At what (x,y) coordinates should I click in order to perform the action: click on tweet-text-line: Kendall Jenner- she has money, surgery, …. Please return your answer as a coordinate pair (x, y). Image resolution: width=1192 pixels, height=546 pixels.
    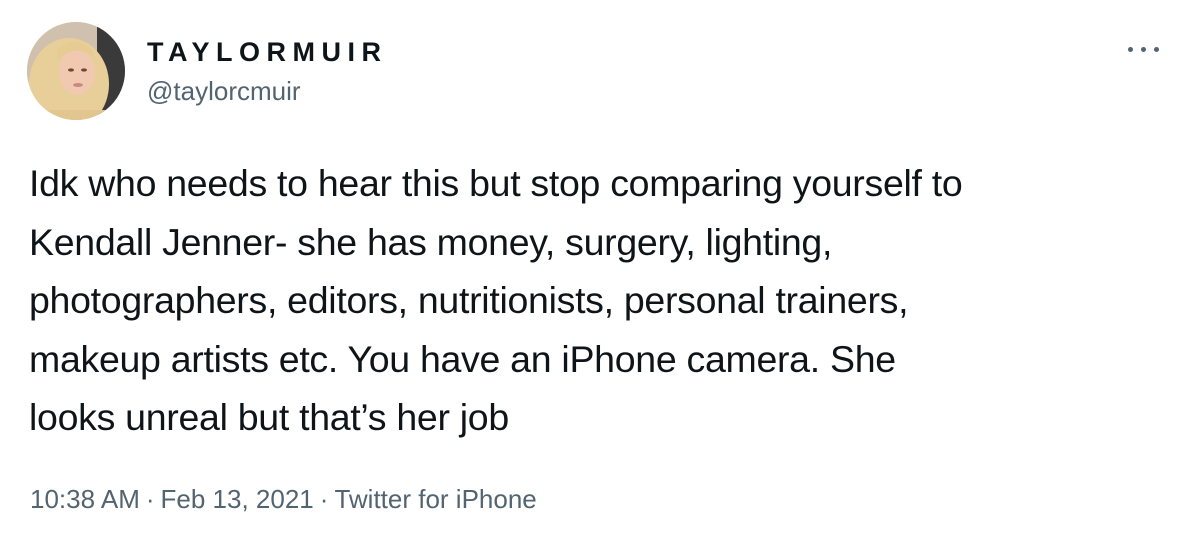
    Looking at the image, I should click on (431, 241).